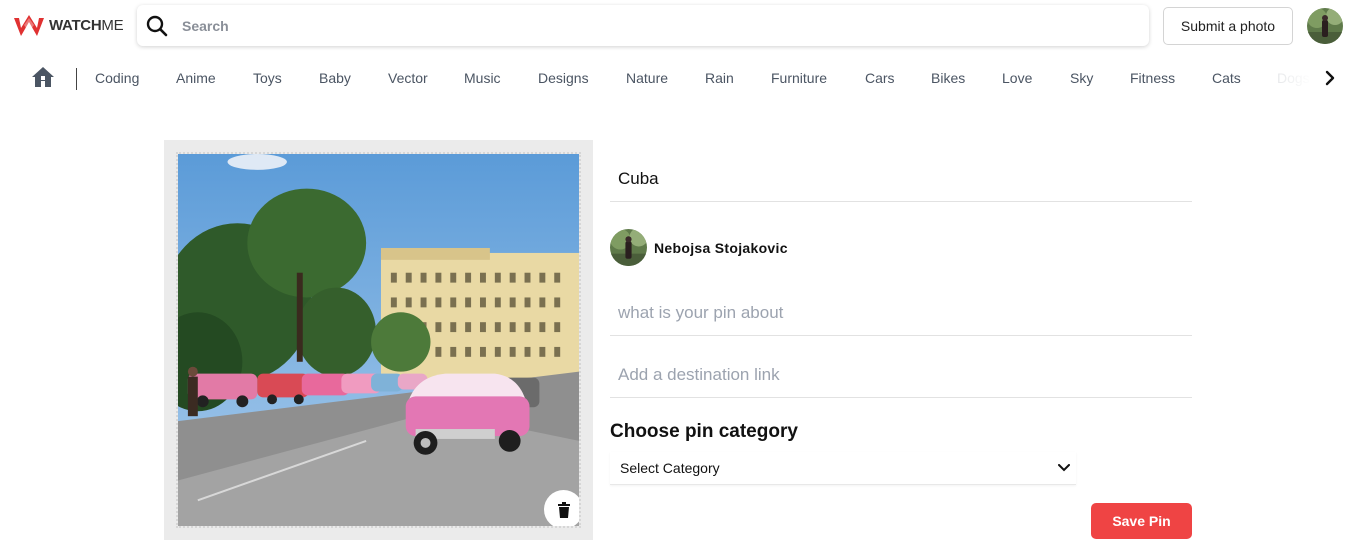 The width and height of the screenshot is (1358, 547). I want to click on about-field-wrap, so click(901, 313).